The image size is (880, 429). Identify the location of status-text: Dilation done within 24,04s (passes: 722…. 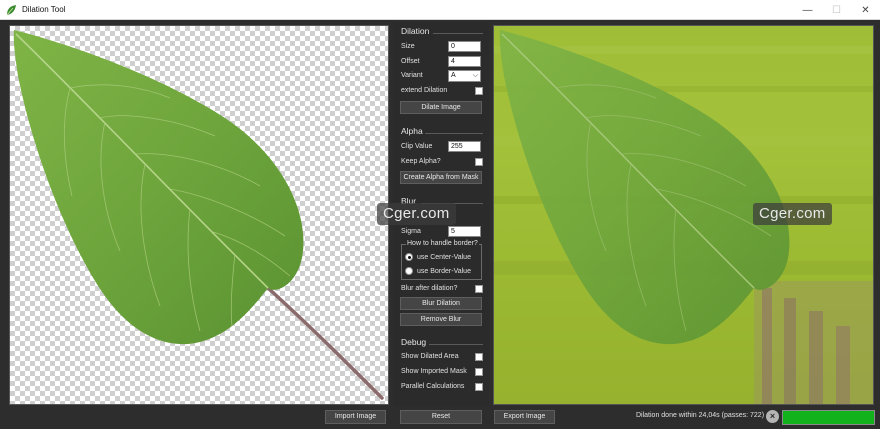
(700, 415).